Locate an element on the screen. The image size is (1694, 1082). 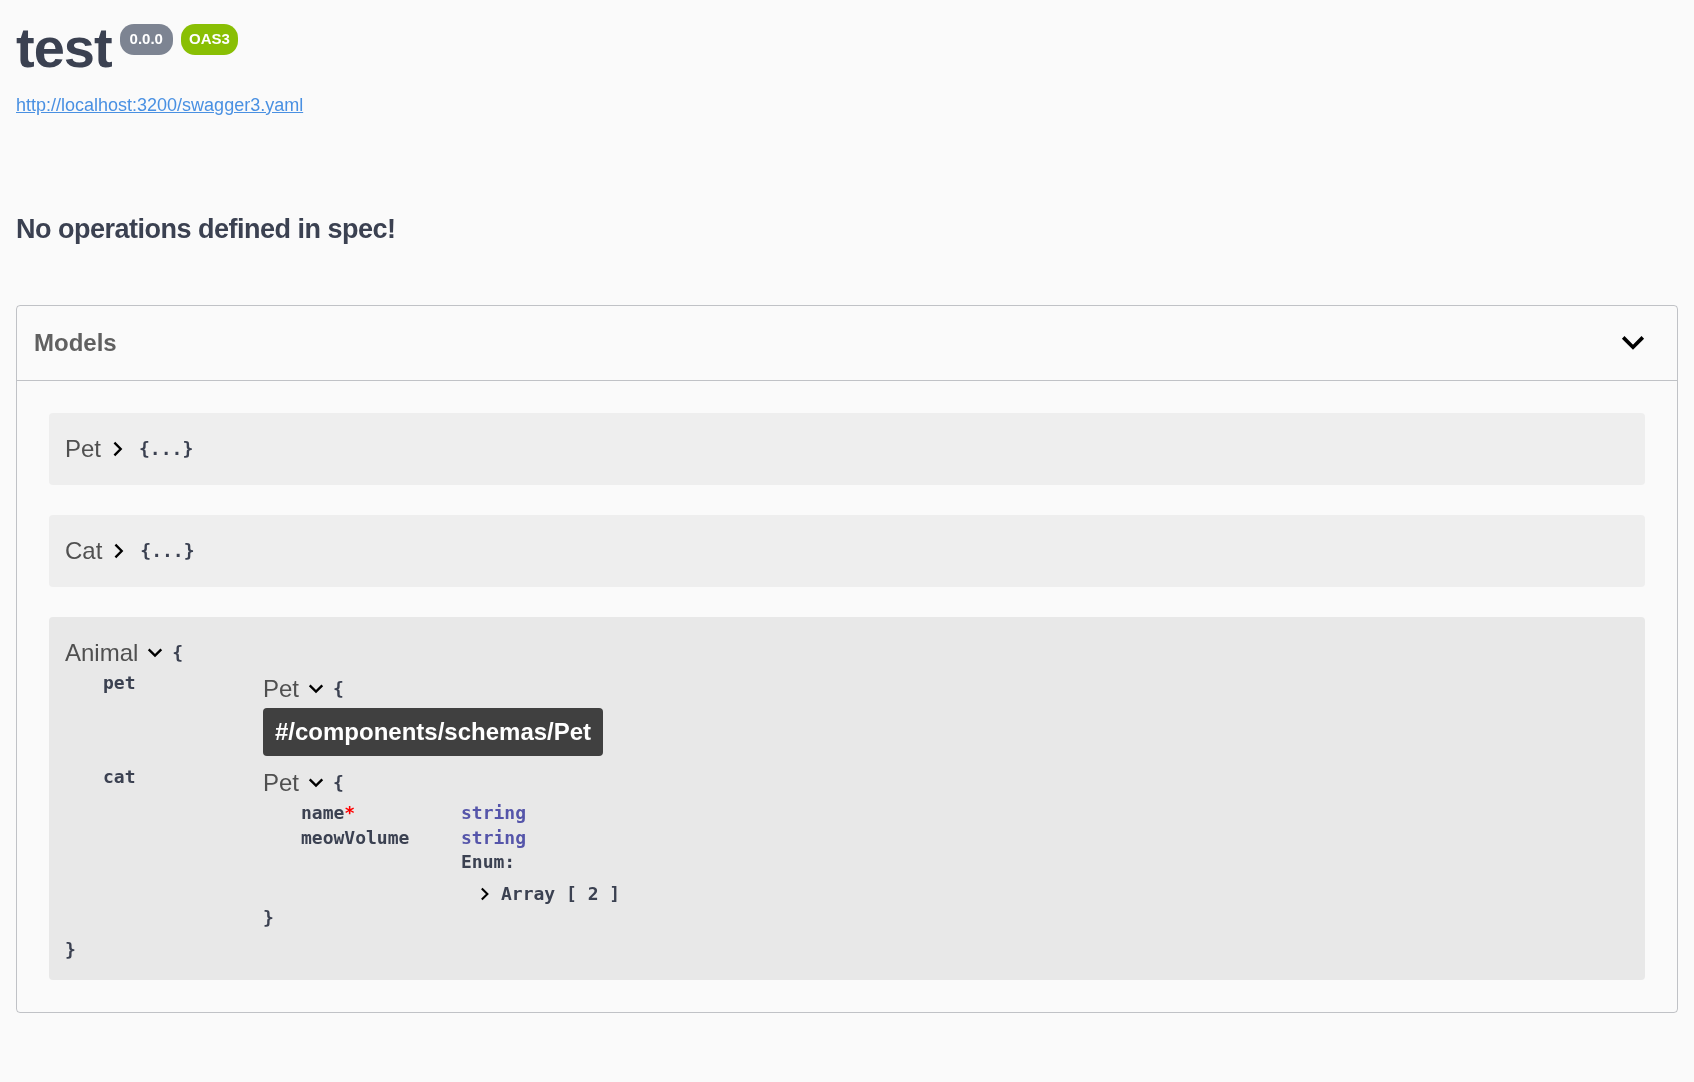
section-title: Models is located at coordinates (75, 342).